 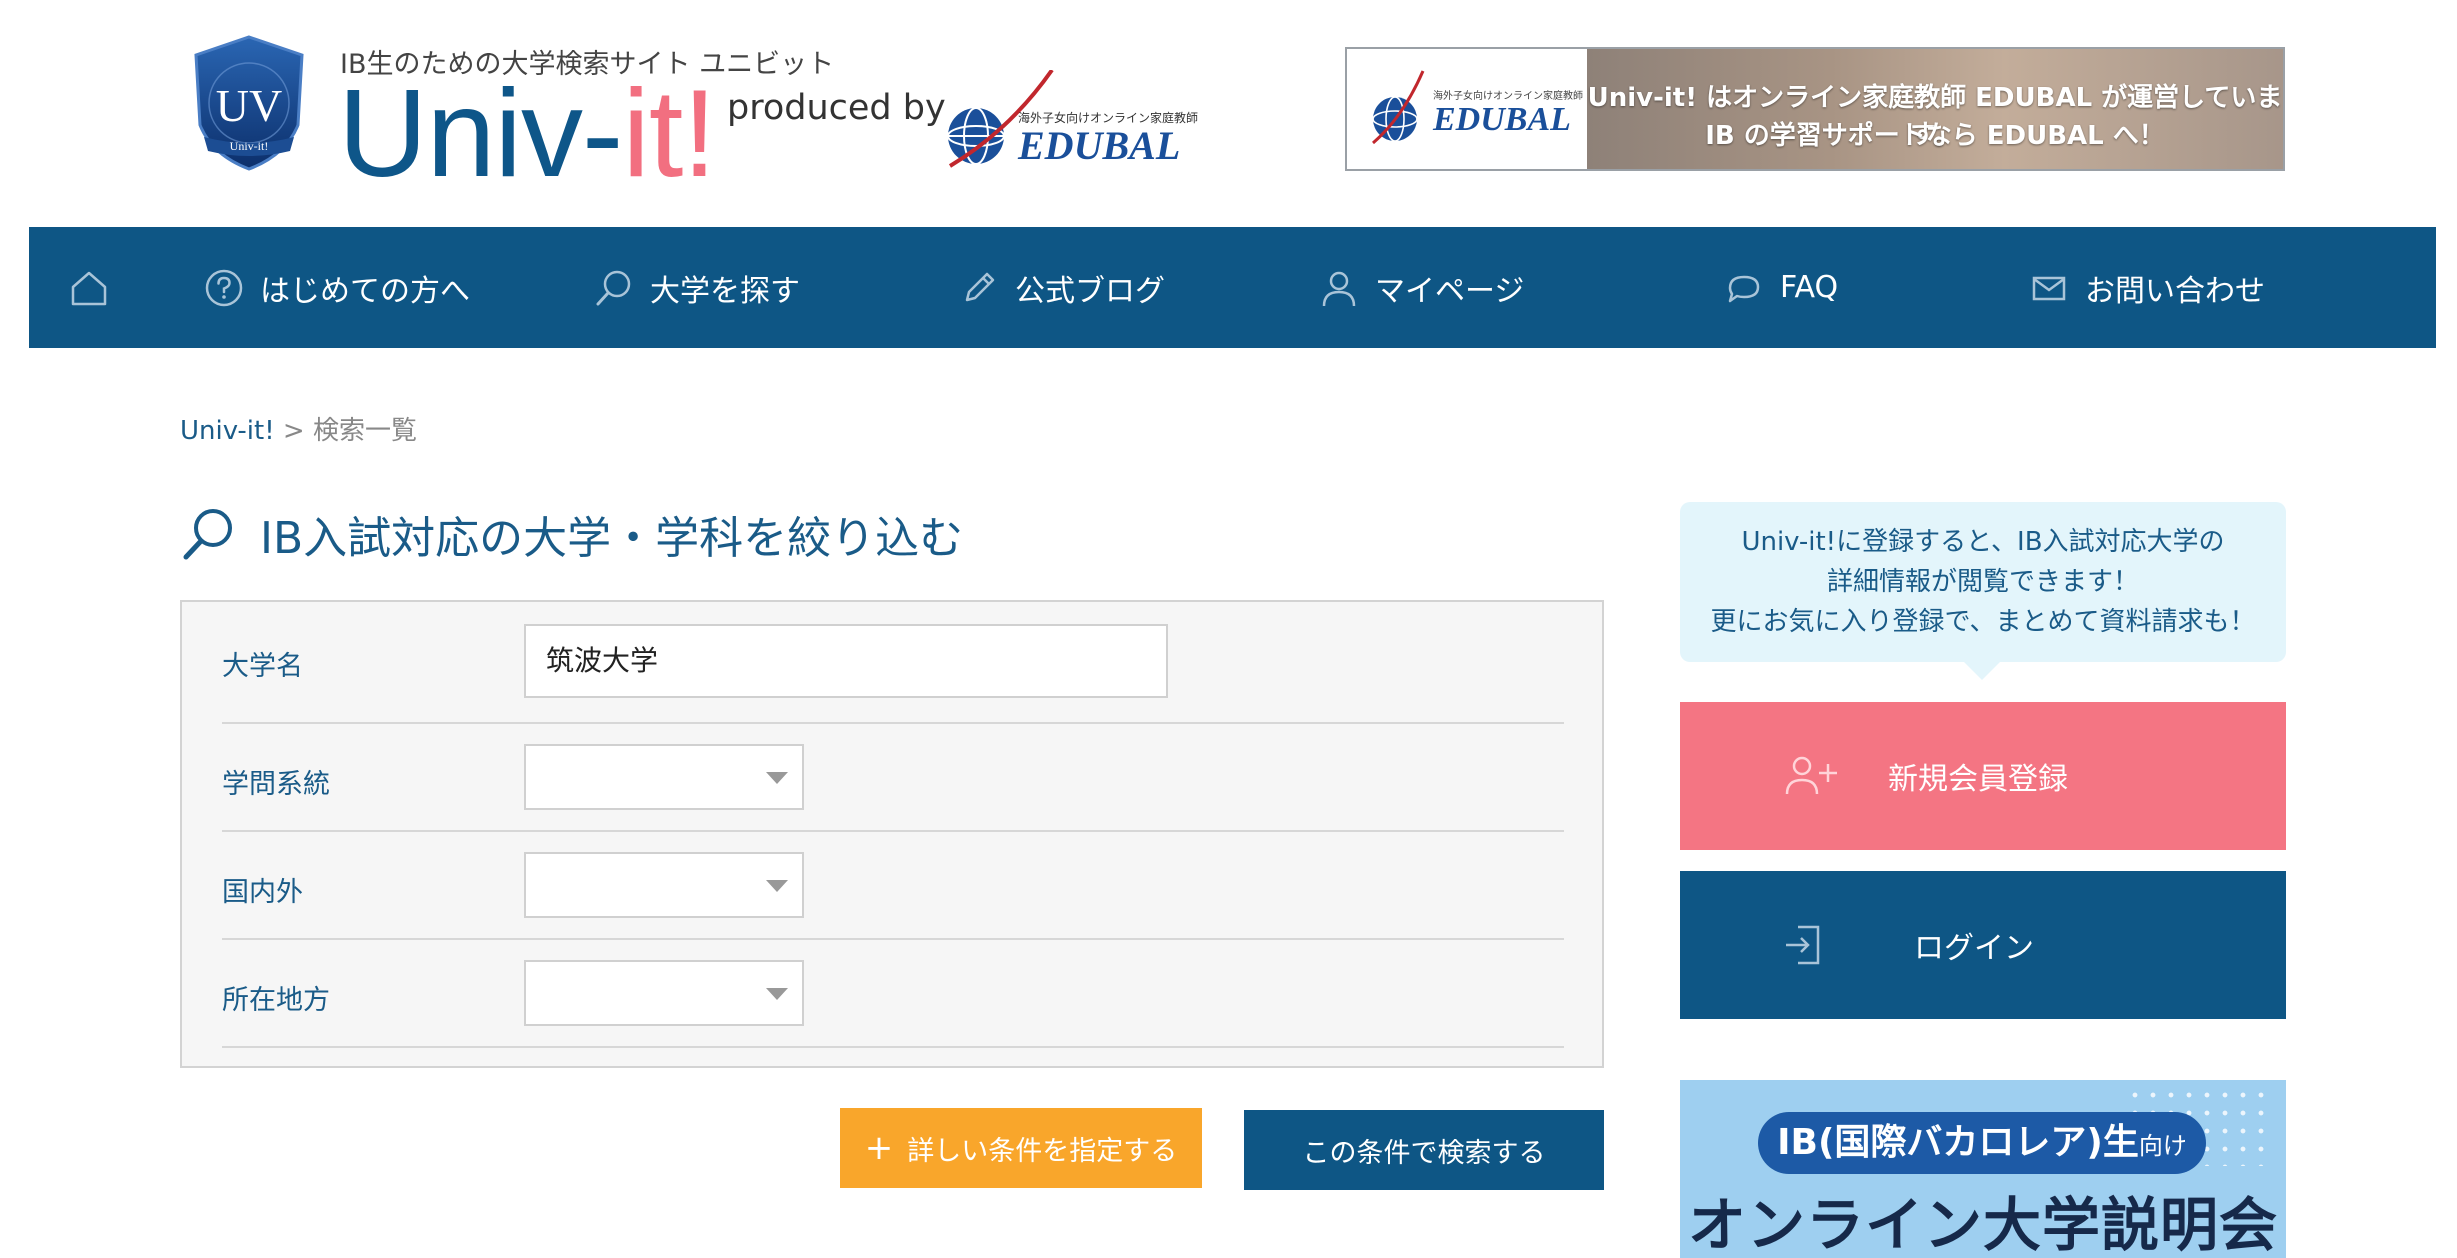 I want to click on online-briefing-banner: IB(国際バカロレア)生向け オンライン大学説明会, so click(x=1983, y=1169).